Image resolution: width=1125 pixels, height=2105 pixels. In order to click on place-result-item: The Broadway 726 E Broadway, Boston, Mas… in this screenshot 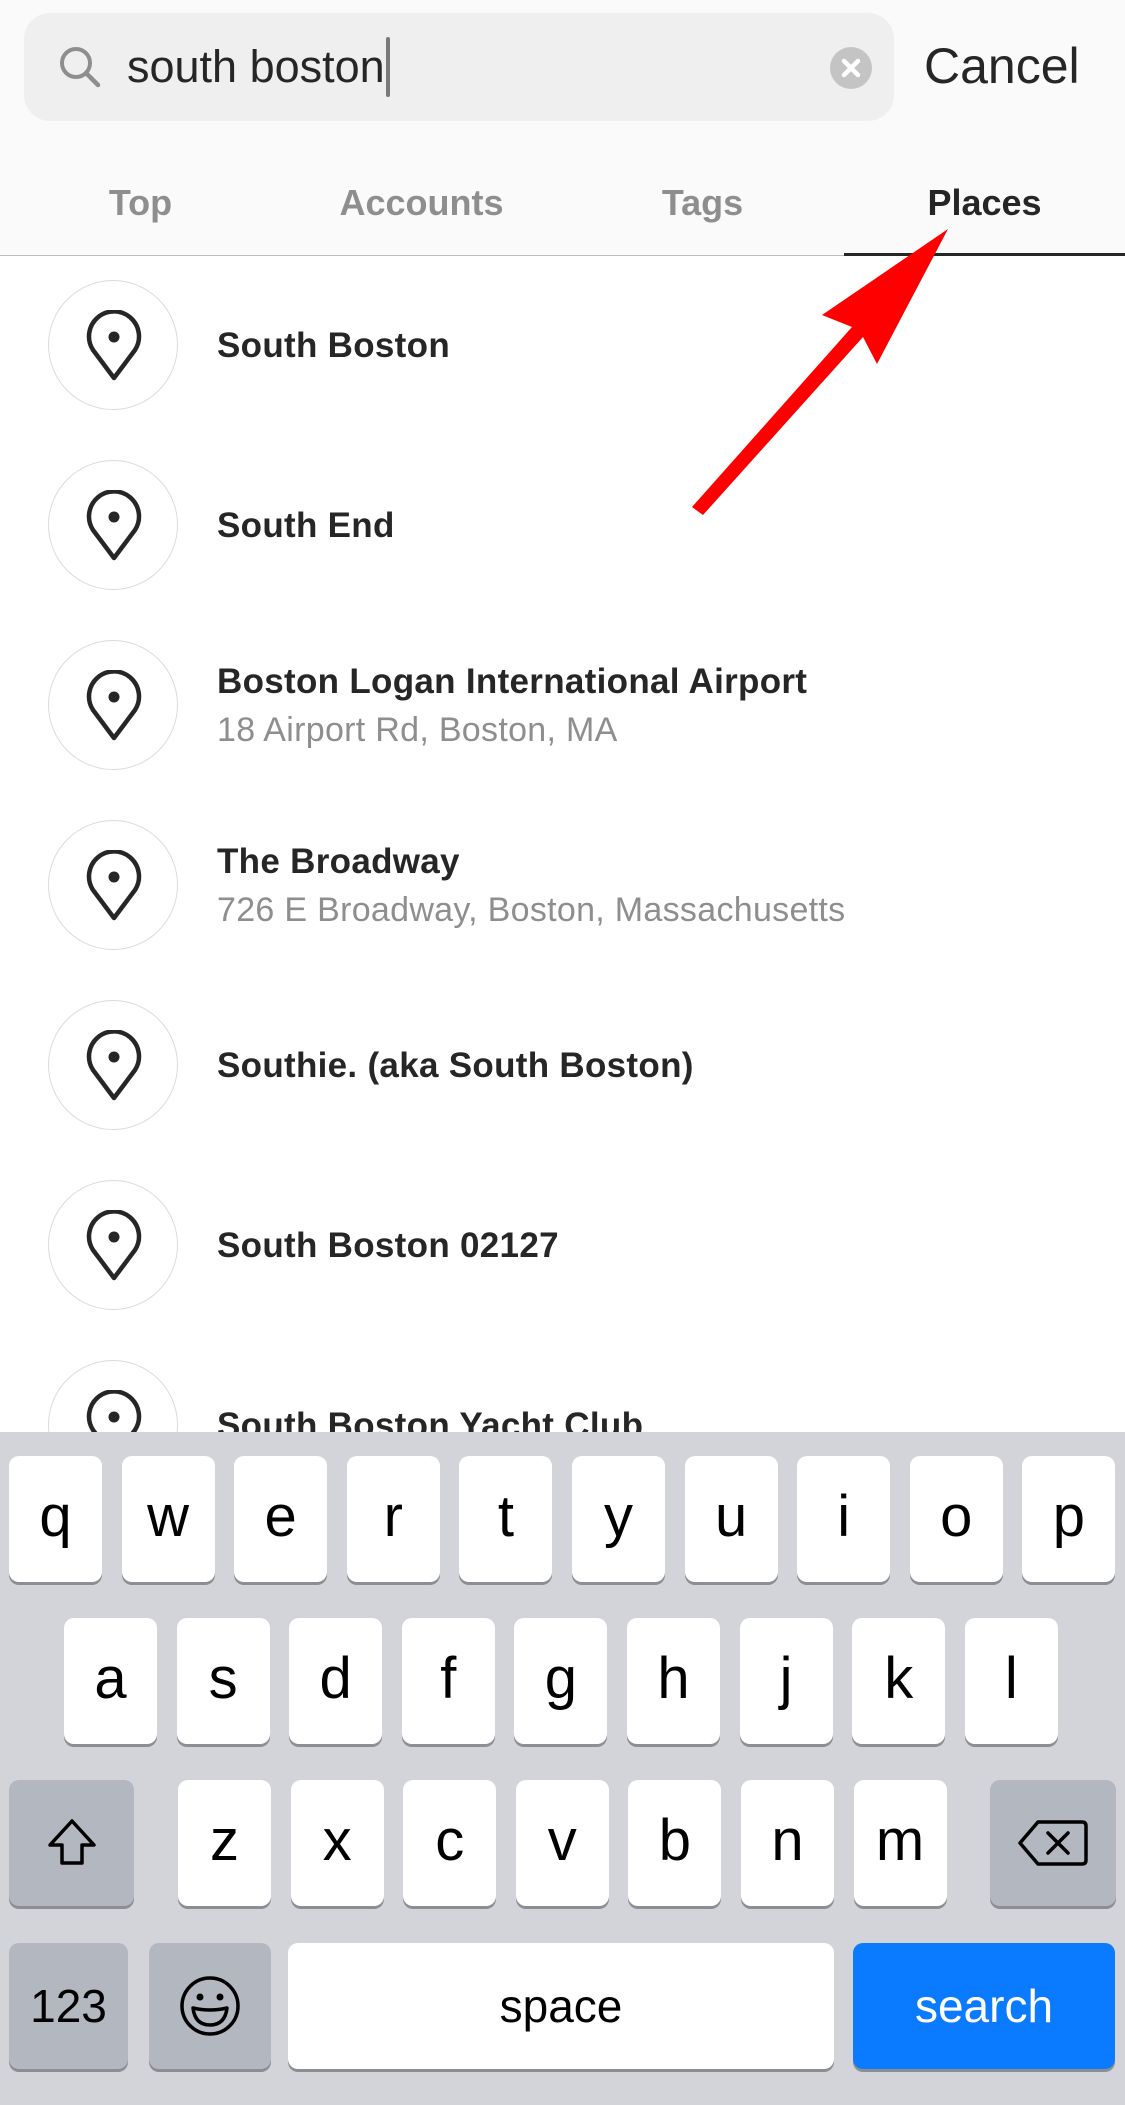, I will do `click(562, 886)`.